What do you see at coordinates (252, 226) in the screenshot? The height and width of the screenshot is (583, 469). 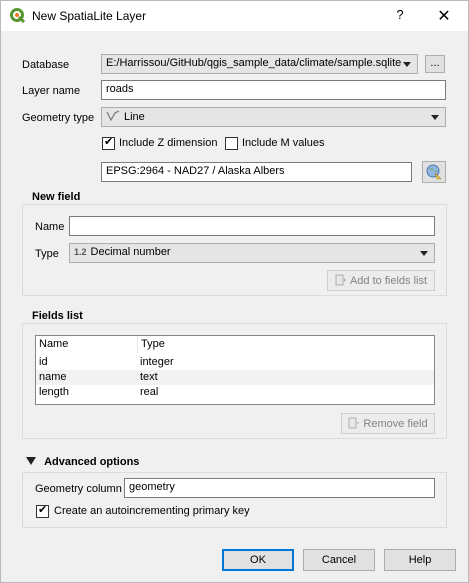 I see `field-name-input` at bounding box center [252, 226].